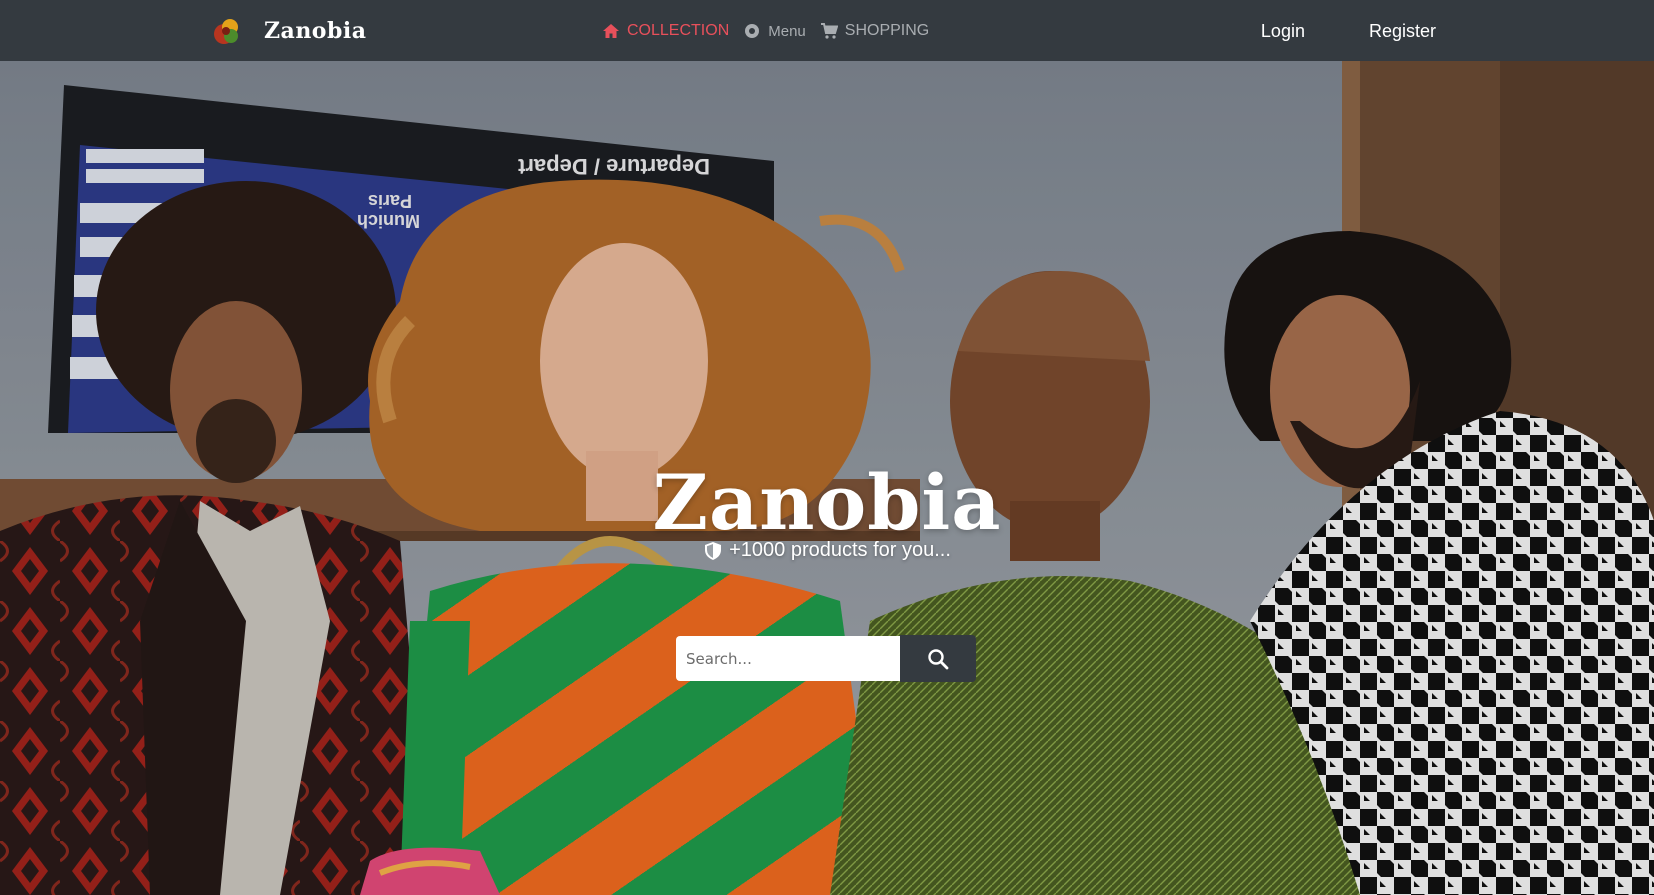 The image size is (1654, 895). I want to click on brand: Zanobia, so click(288, 31).